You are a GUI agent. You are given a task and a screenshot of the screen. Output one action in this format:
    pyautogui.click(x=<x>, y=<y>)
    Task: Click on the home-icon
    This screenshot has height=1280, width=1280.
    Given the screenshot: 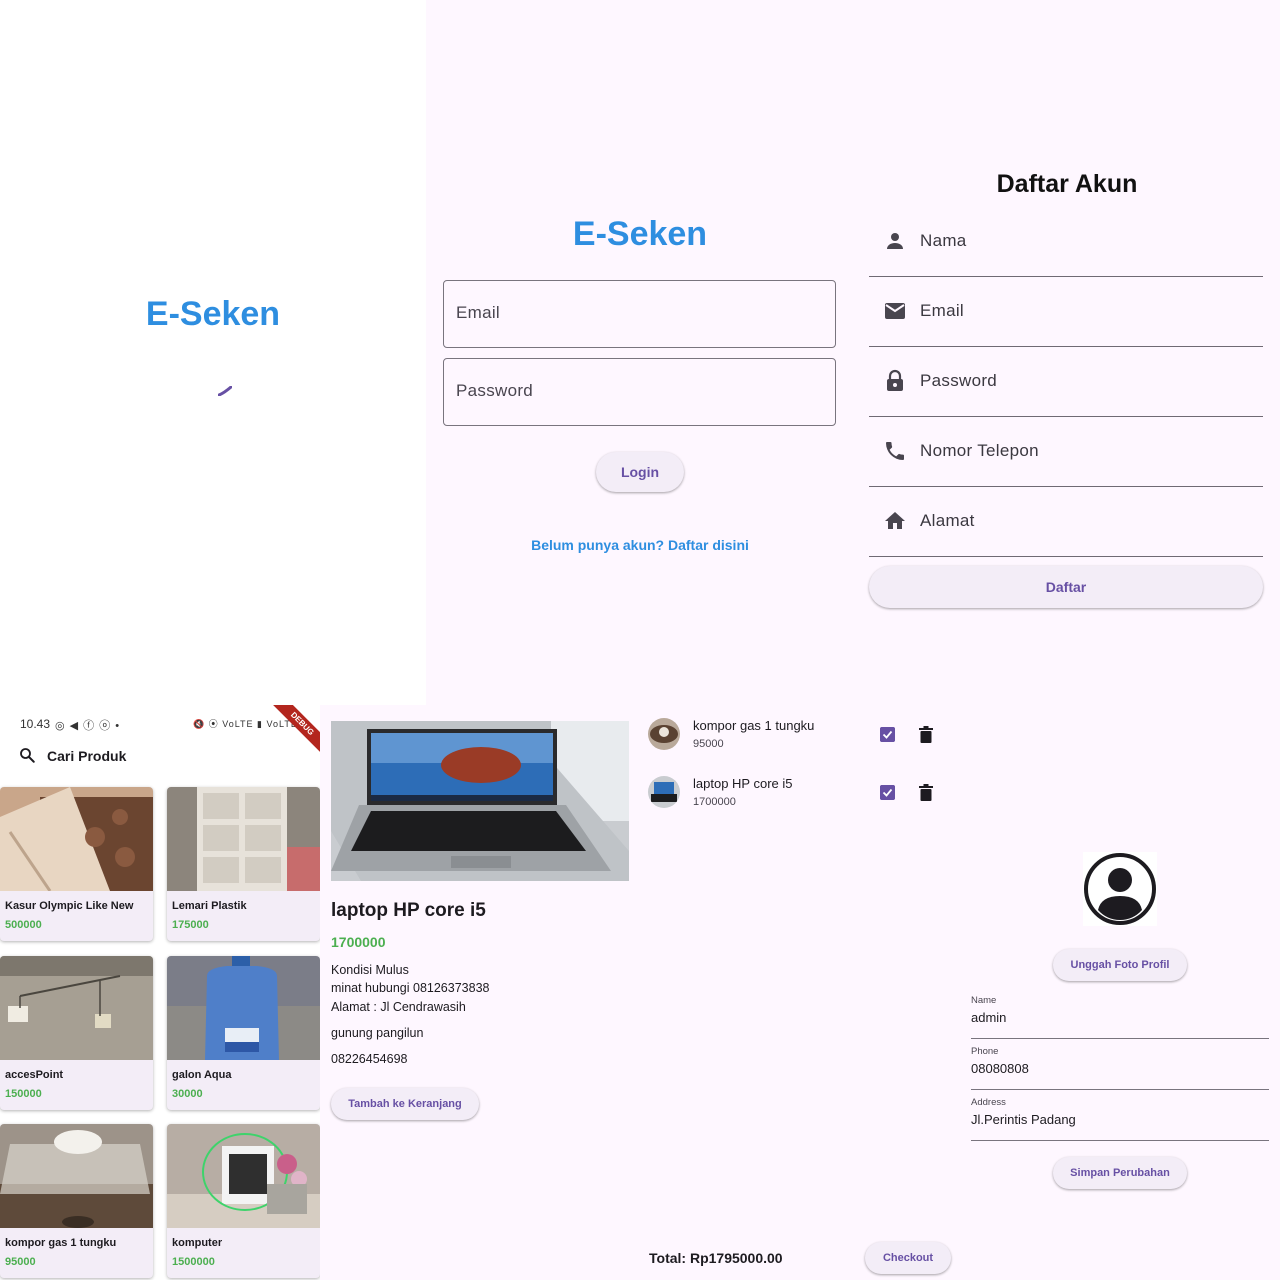 What is the action you would take?
    pyautogui.click(x=895, y=520)
    